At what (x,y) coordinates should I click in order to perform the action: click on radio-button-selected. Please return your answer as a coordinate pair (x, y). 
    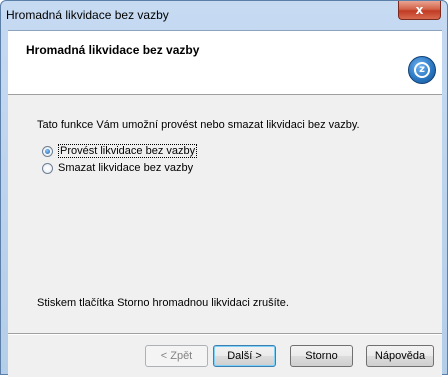
    Looking at the image, I should click on (47, 151).